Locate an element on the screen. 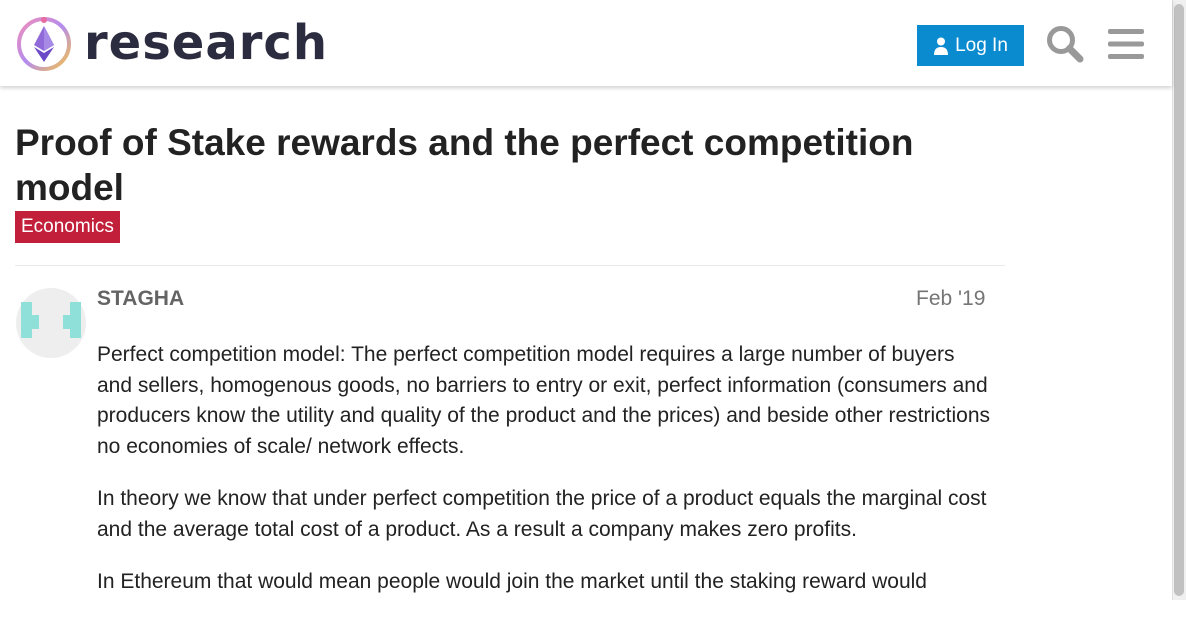  login-button: Log In is located at coordinates (970, 45).